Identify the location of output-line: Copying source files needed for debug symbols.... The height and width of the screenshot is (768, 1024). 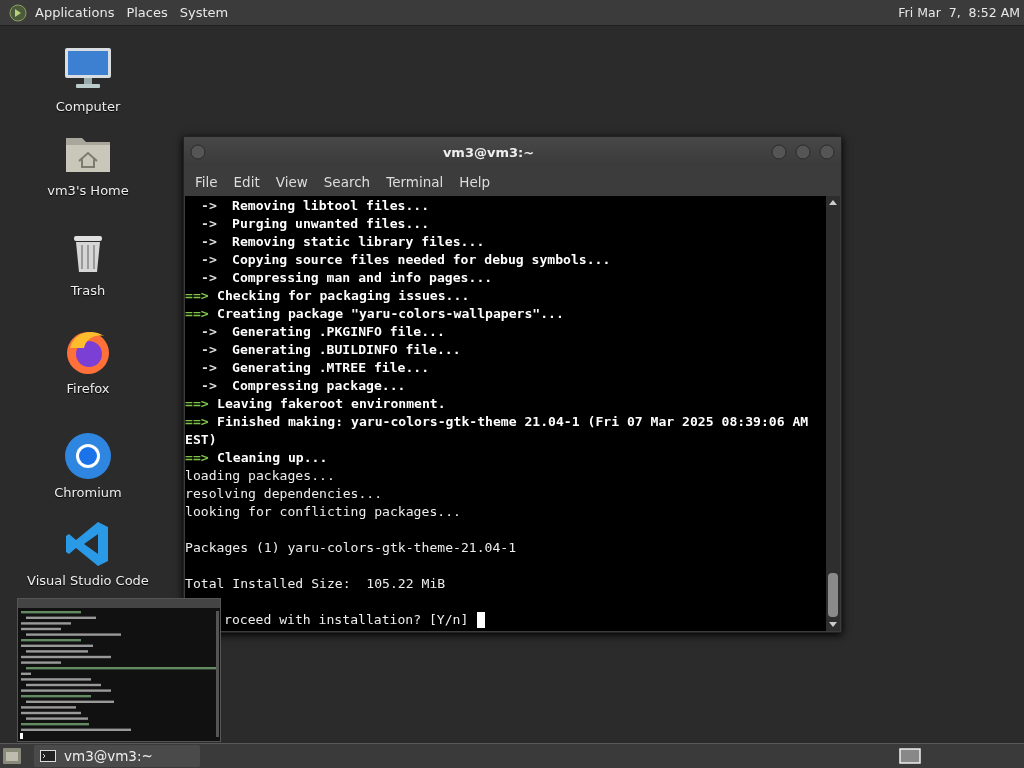
(421, 260).